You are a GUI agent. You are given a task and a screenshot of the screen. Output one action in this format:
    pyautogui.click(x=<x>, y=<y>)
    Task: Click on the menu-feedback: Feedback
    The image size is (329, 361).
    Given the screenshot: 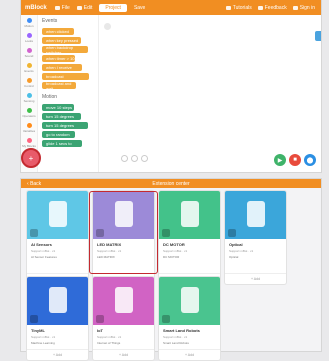 What is the action you would take?
    pyautogui.click(x=272, y=8)
    